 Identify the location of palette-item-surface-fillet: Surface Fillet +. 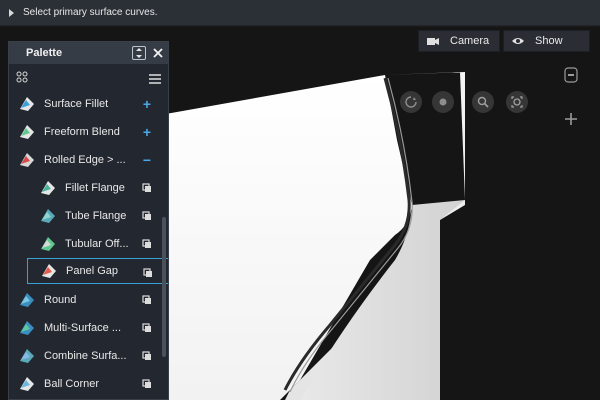
(84, 104).